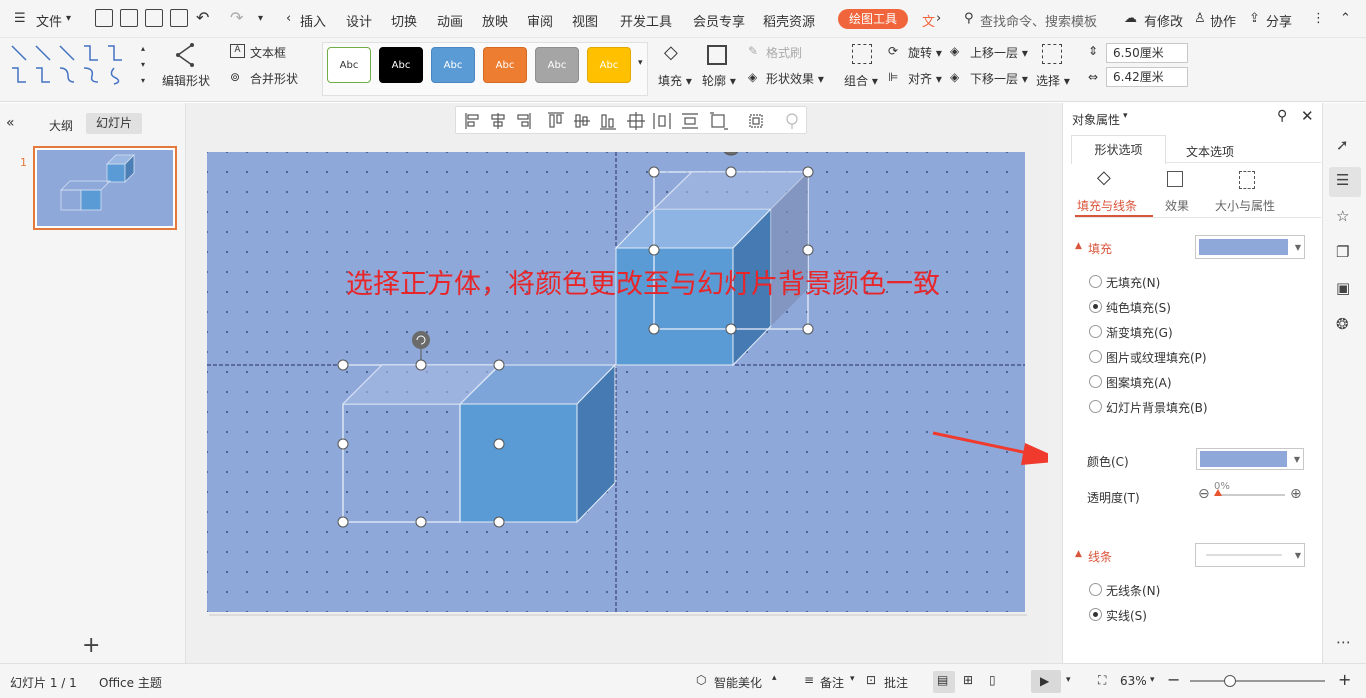 The width and height of the screenshot is (1366, 698). Describe the element at coordinates (1342, 324) in the screenshot. I see `brand-icon: ❂` at that location.